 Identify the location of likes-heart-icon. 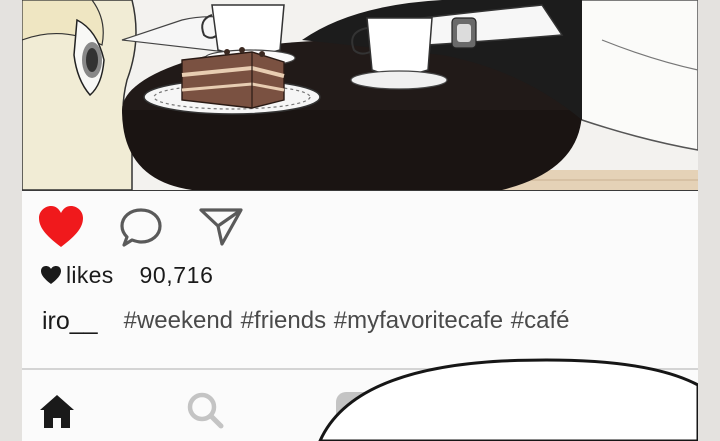
(51, 275).